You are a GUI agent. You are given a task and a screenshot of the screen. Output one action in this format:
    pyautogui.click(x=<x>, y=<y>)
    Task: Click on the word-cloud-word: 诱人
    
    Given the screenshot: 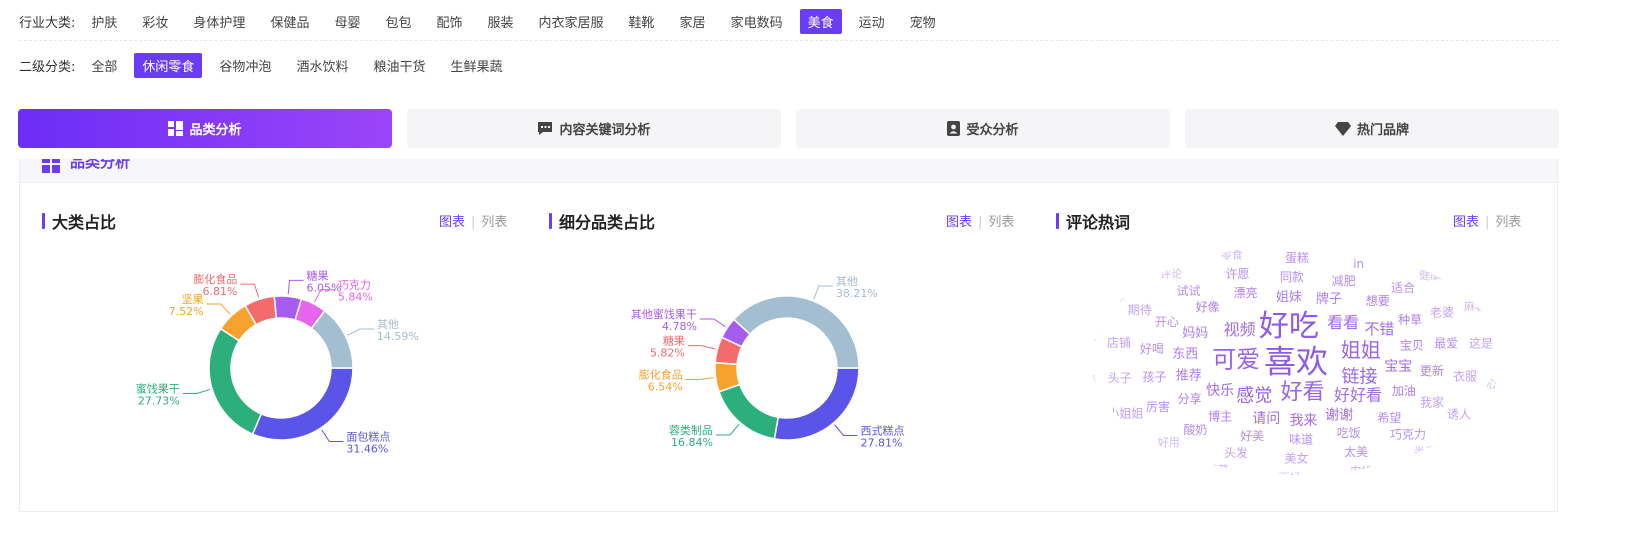 What is the action you would take?
    pyautogui.click(x=1459, y=415)
    